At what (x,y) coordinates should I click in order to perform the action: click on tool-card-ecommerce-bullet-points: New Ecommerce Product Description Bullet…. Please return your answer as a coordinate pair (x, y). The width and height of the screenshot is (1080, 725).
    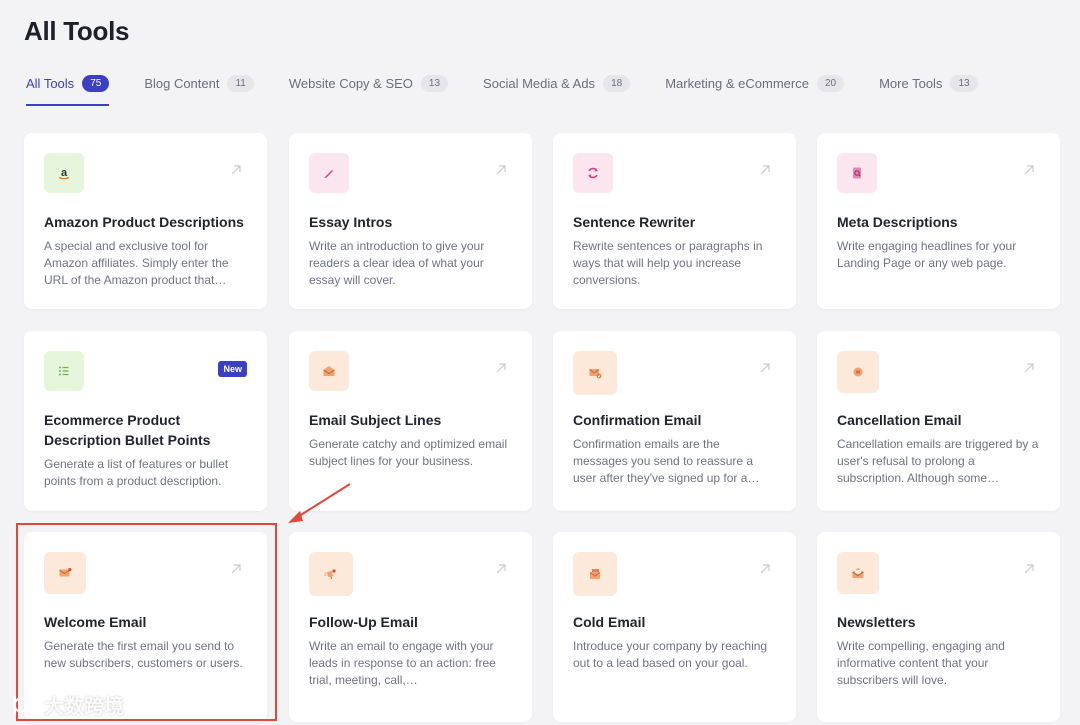
    Looking at the image, I should click on (145, 421).